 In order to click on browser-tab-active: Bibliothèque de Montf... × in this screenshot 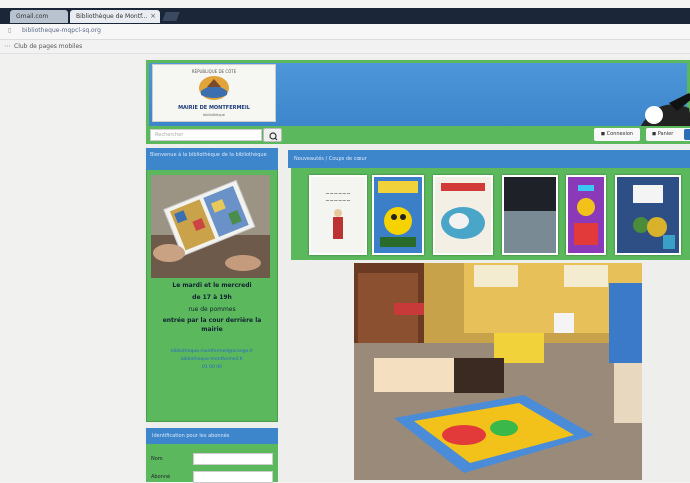, I will do `click(115, 16)`.